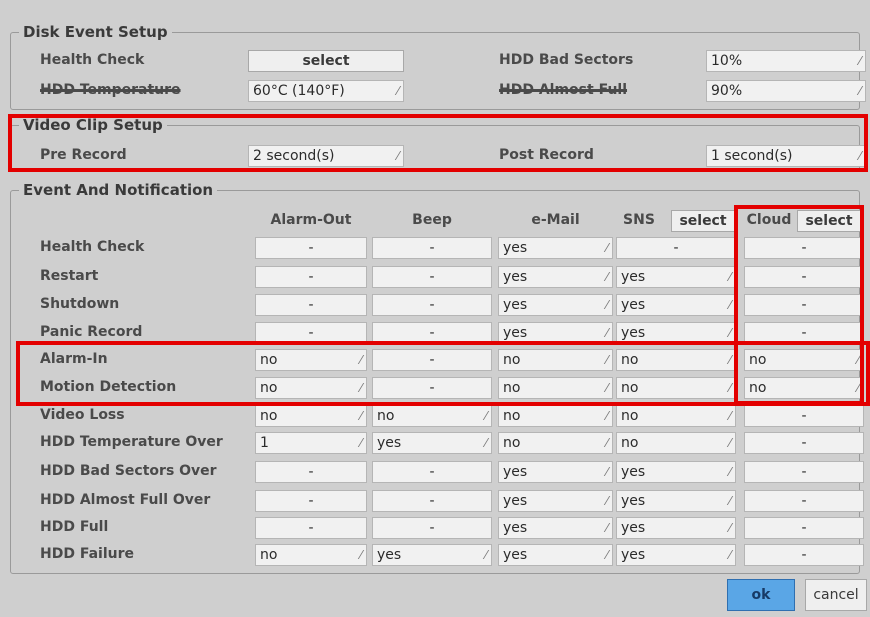 The height and width of the screenshot is (617, 870). Describe the element at coordinates (836, 595) in the screenshot. I see `cancel-button: cancel` at that location.